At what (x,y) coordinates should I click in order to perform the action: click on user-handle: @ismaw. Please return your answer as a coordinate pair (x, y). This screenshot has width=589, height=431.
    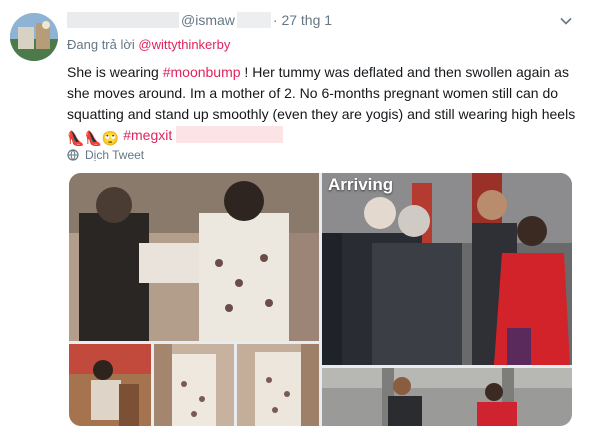
    Looking at the image, I should click on (208, 20).